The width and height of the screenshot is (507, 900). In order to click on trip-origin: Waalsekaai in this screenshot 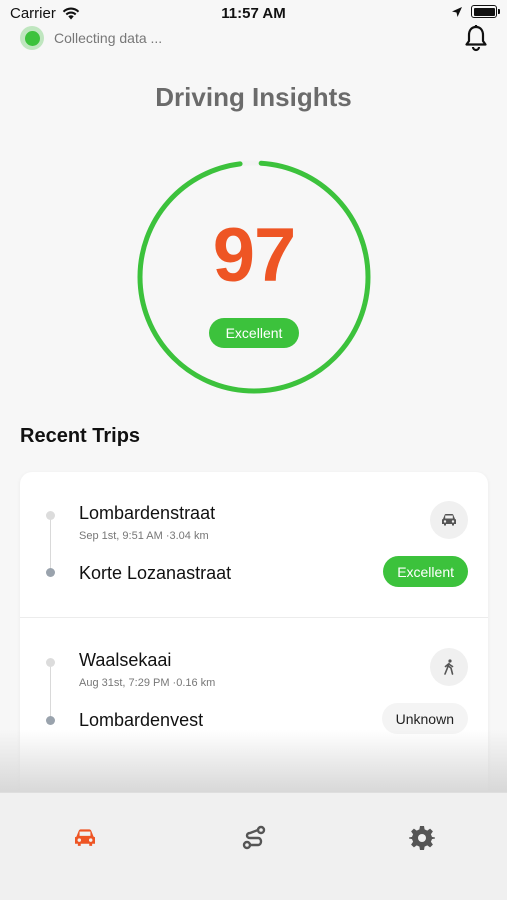, I will do `click(125, 660)`.